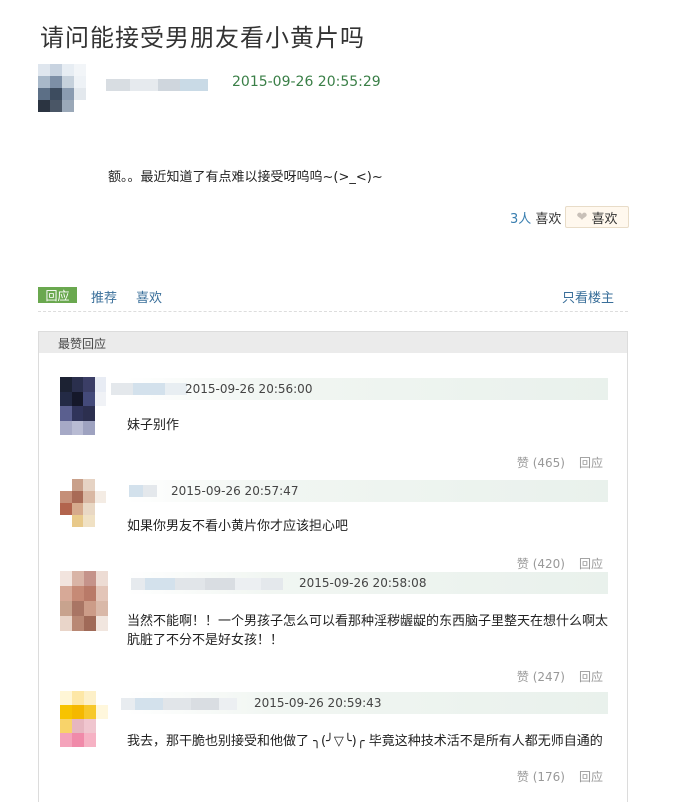 The width and height of the screenshot is (680, 802). I want to click on comment-footer: 赞 (176) 回应, so click(553, 776).